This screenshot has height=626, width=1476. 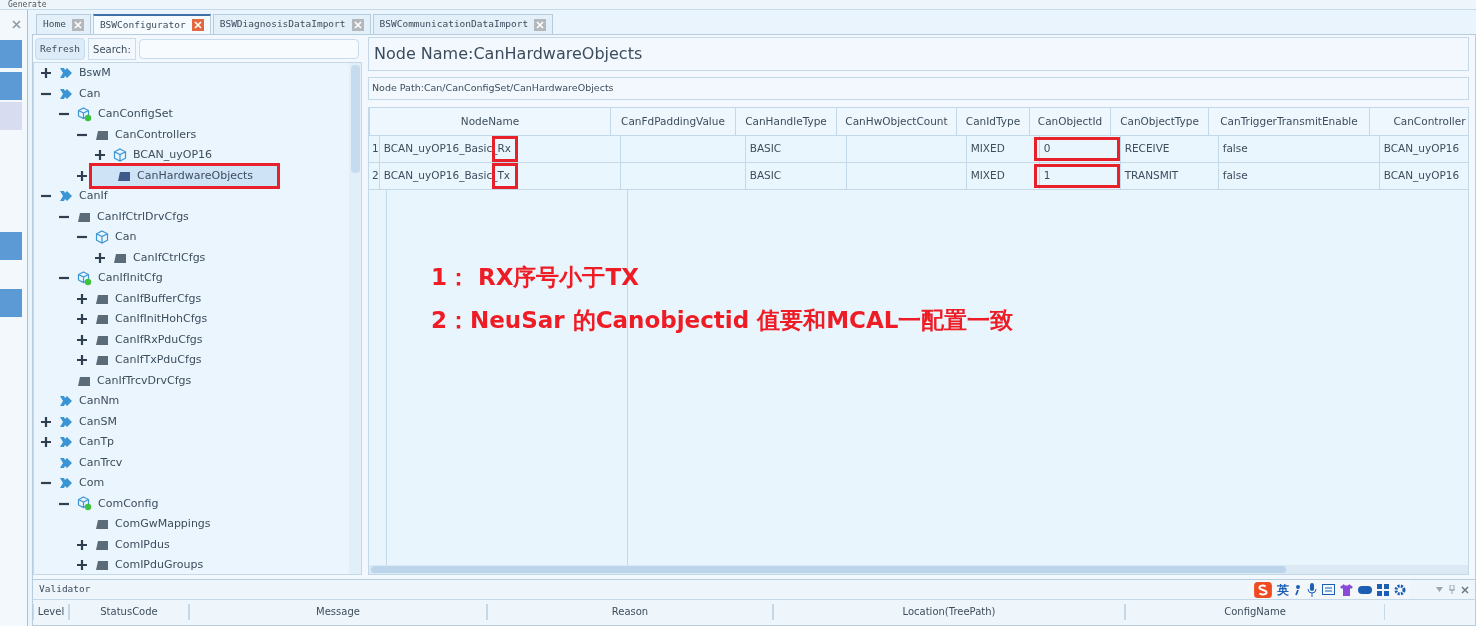 What do you see at coordinates (338, 612) in the screenshot?
I see `column-header: Message` at bounding box center [338, 612].